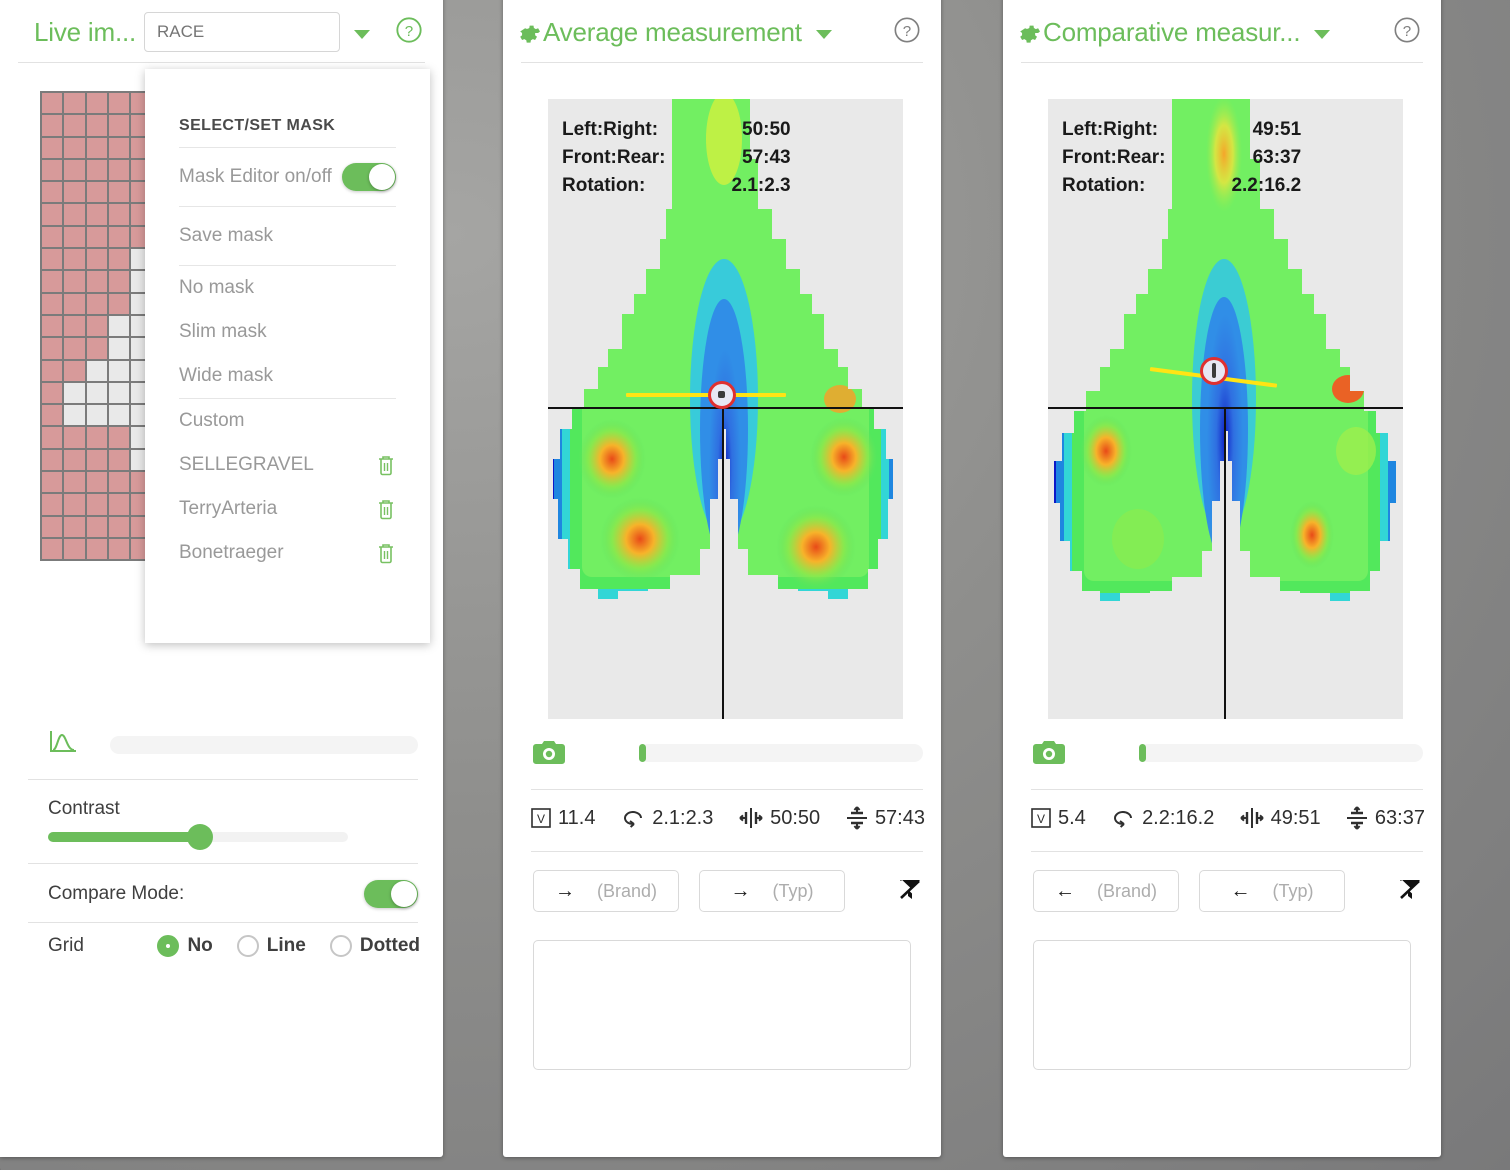  What do you see at coordinates (1106, 891) in the screenshot?
I see `brand-nav-button: ← (Brand)` at bounding box center [1106, 891].